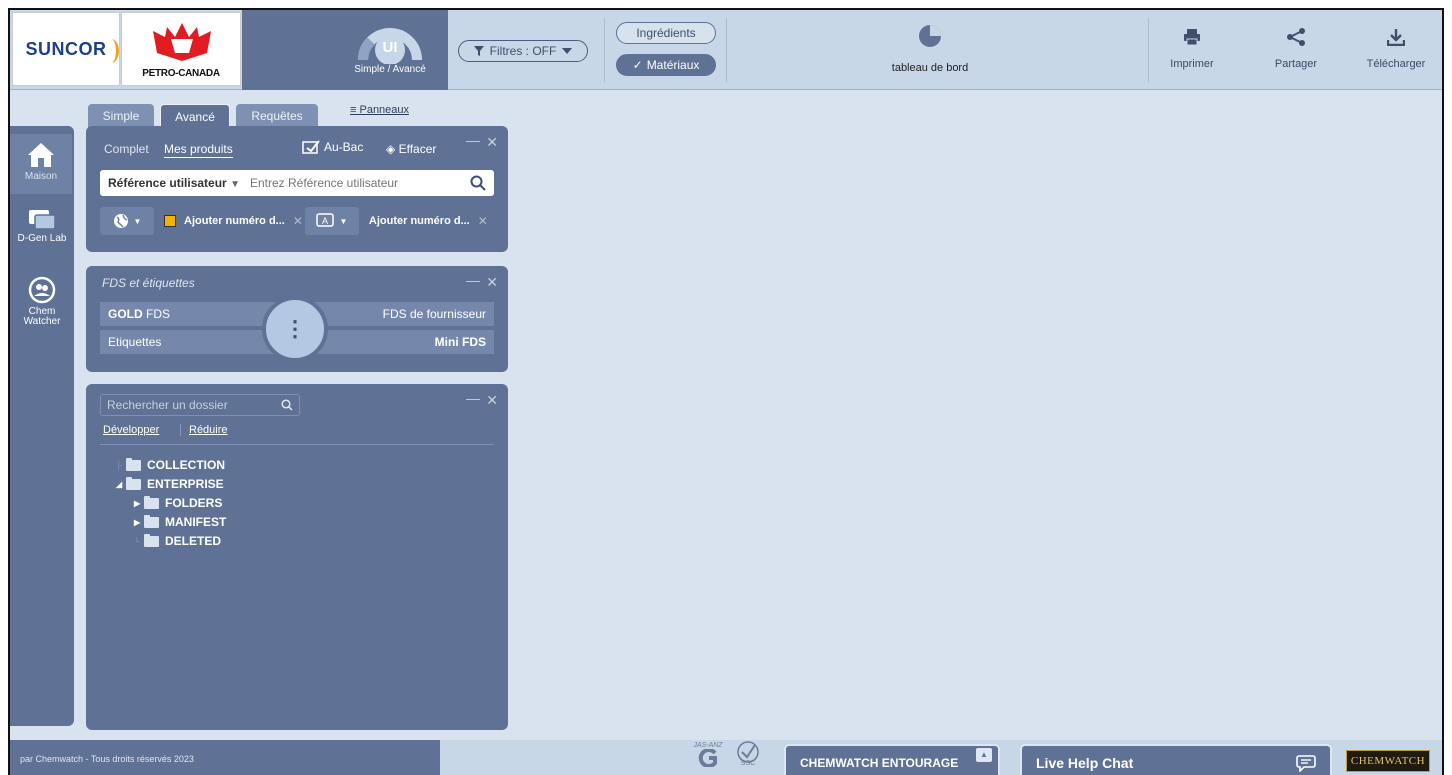  What do you see at coordinates (345, 50) in the screenshot?
I see `ui-mode-toggle: UI Simple / Avancé` at bounding box center [345, 50].